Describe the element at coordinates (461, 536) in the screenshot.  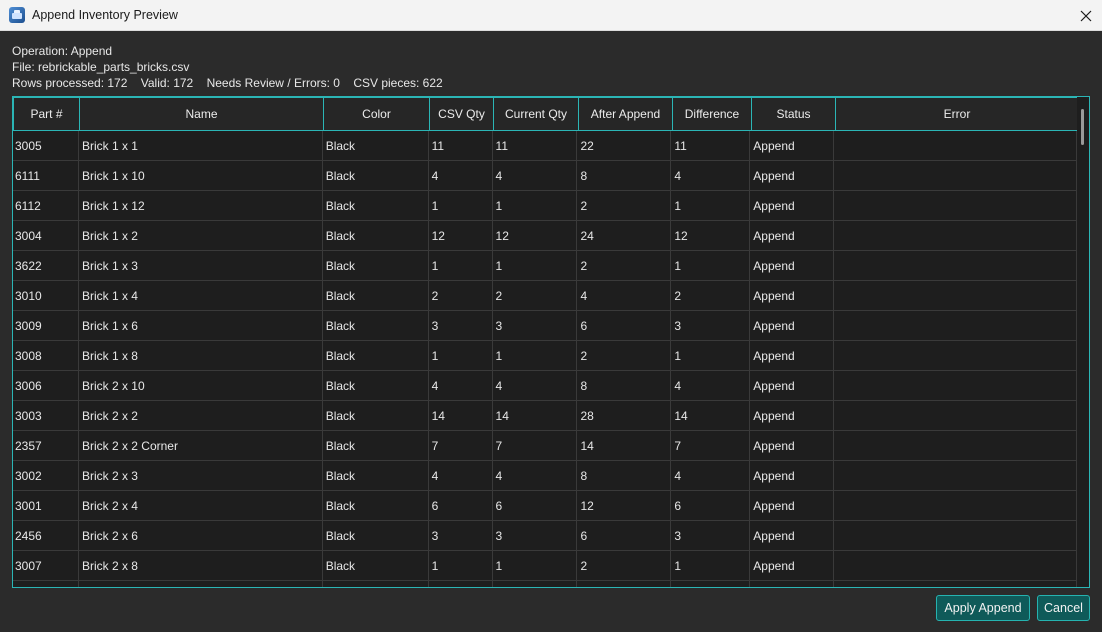
I see `cell-csv-qty: 3` at that location.